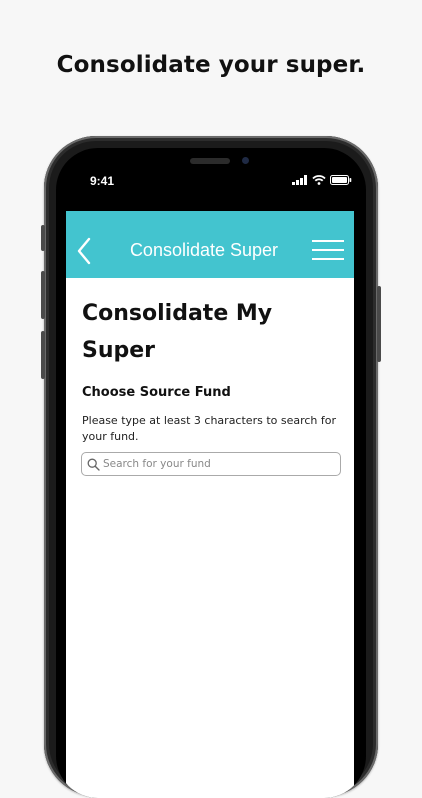 This screenshot has width=422, height=798. Describe the element at coordinates (84, 251) in the screenshot. I see `chevron-left-icon` at that location.